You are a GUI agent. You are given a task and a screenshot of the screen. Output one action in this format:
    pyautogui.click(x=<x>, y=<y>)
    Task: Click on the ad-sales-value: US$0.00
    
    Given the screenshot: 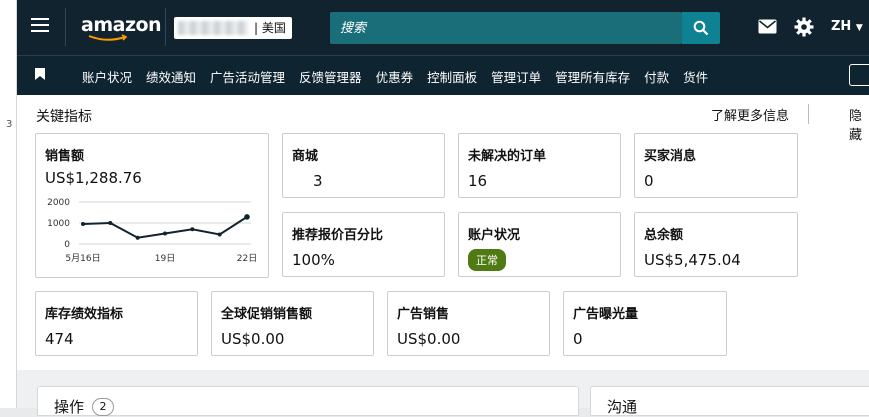 What is the action you would take?
    pyautogui.click(x=429, y=339)
    